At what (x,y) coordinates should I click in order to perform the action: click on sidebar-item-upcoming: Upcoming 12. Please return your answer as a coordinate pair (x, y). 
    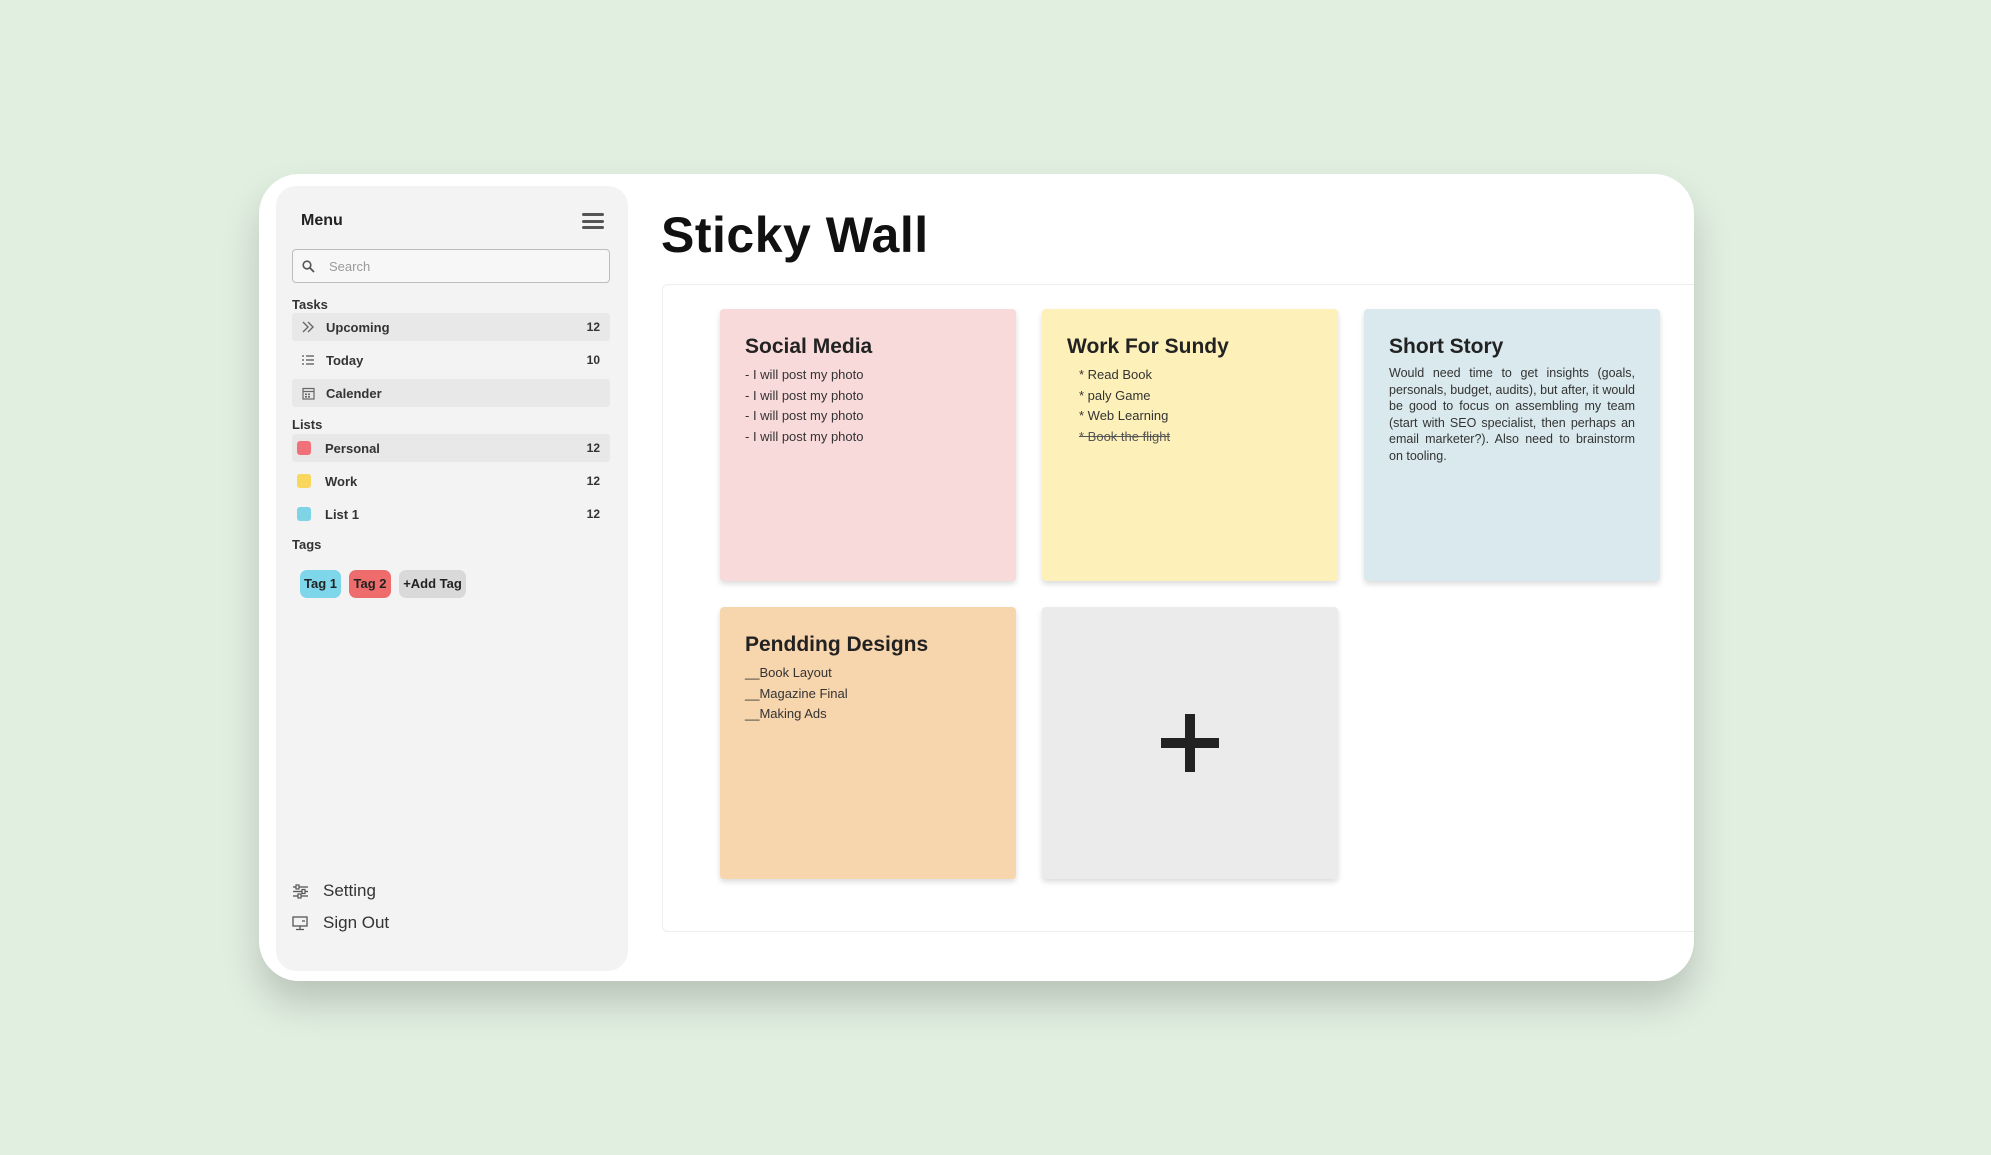
    Looking at the image, I should click on (451, 327).